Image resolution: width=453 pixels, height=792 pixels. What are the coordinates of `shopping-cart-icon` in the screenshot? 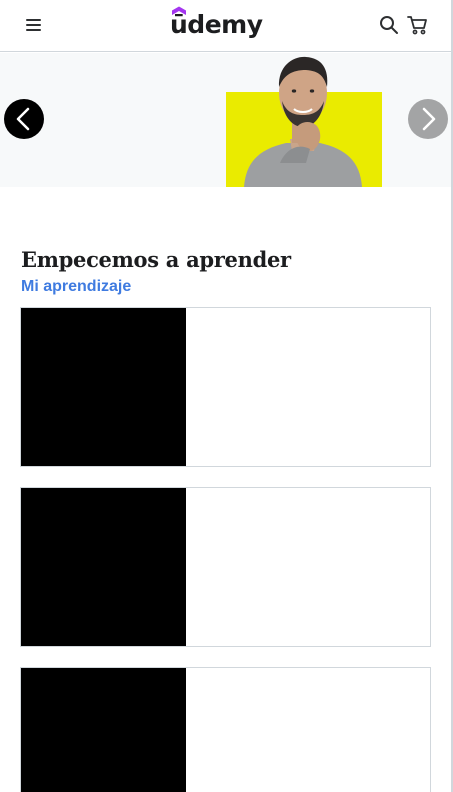 It's located at (417, 25).